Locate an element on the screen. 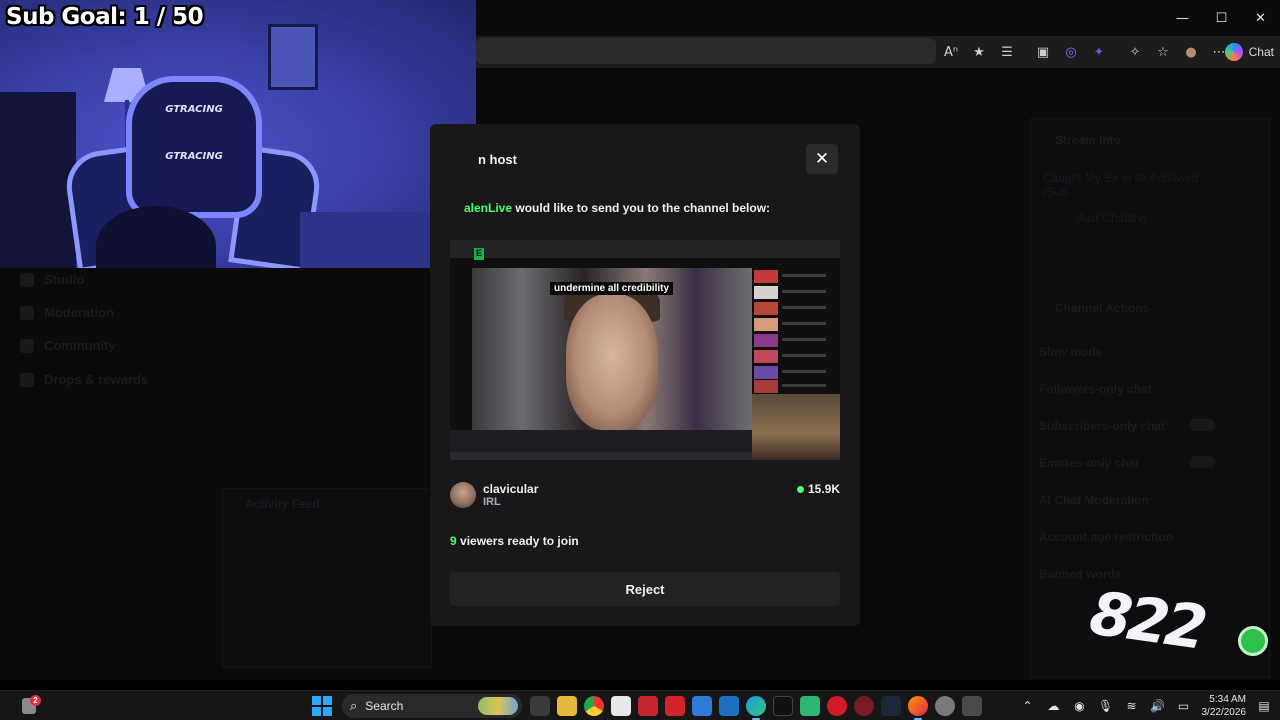 Image resolution: width=1280 pixels, height=720 pixels. stream-info-title: Stream Info is located at coordinates (1088, 140).